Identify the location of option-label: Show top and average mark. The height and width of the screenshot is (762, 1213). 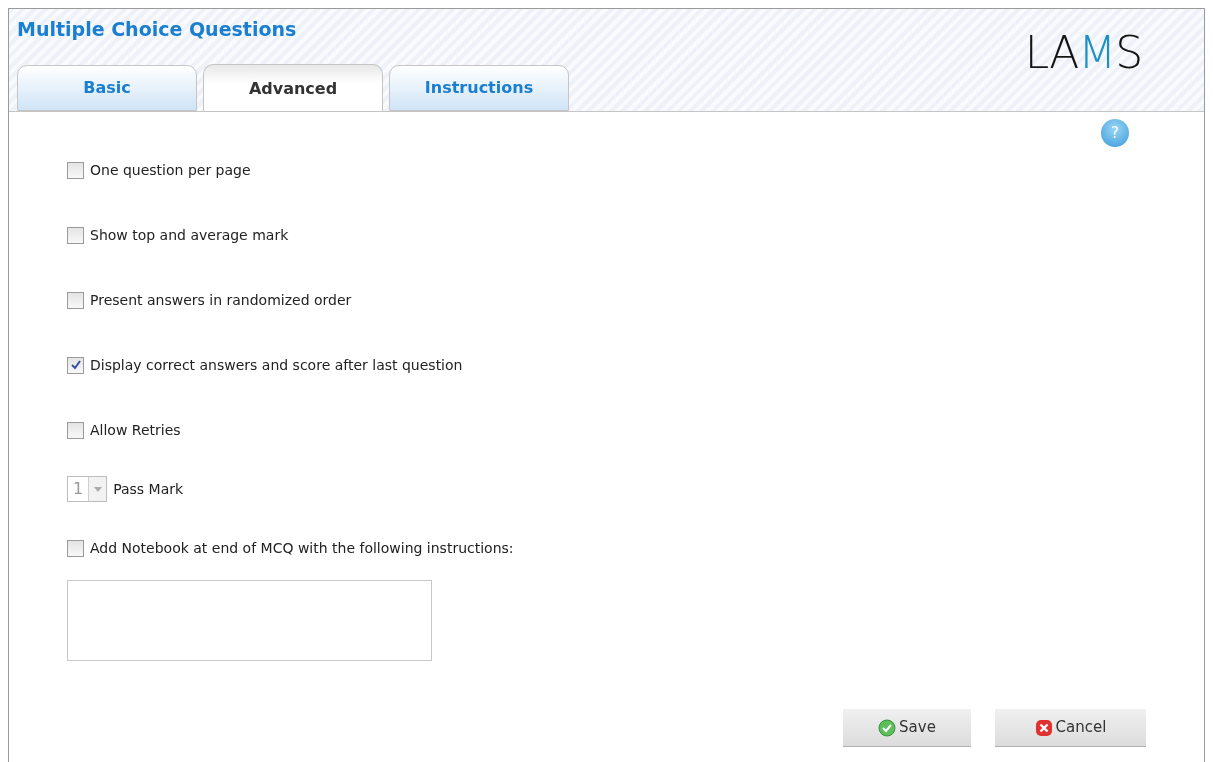
(189, 235).